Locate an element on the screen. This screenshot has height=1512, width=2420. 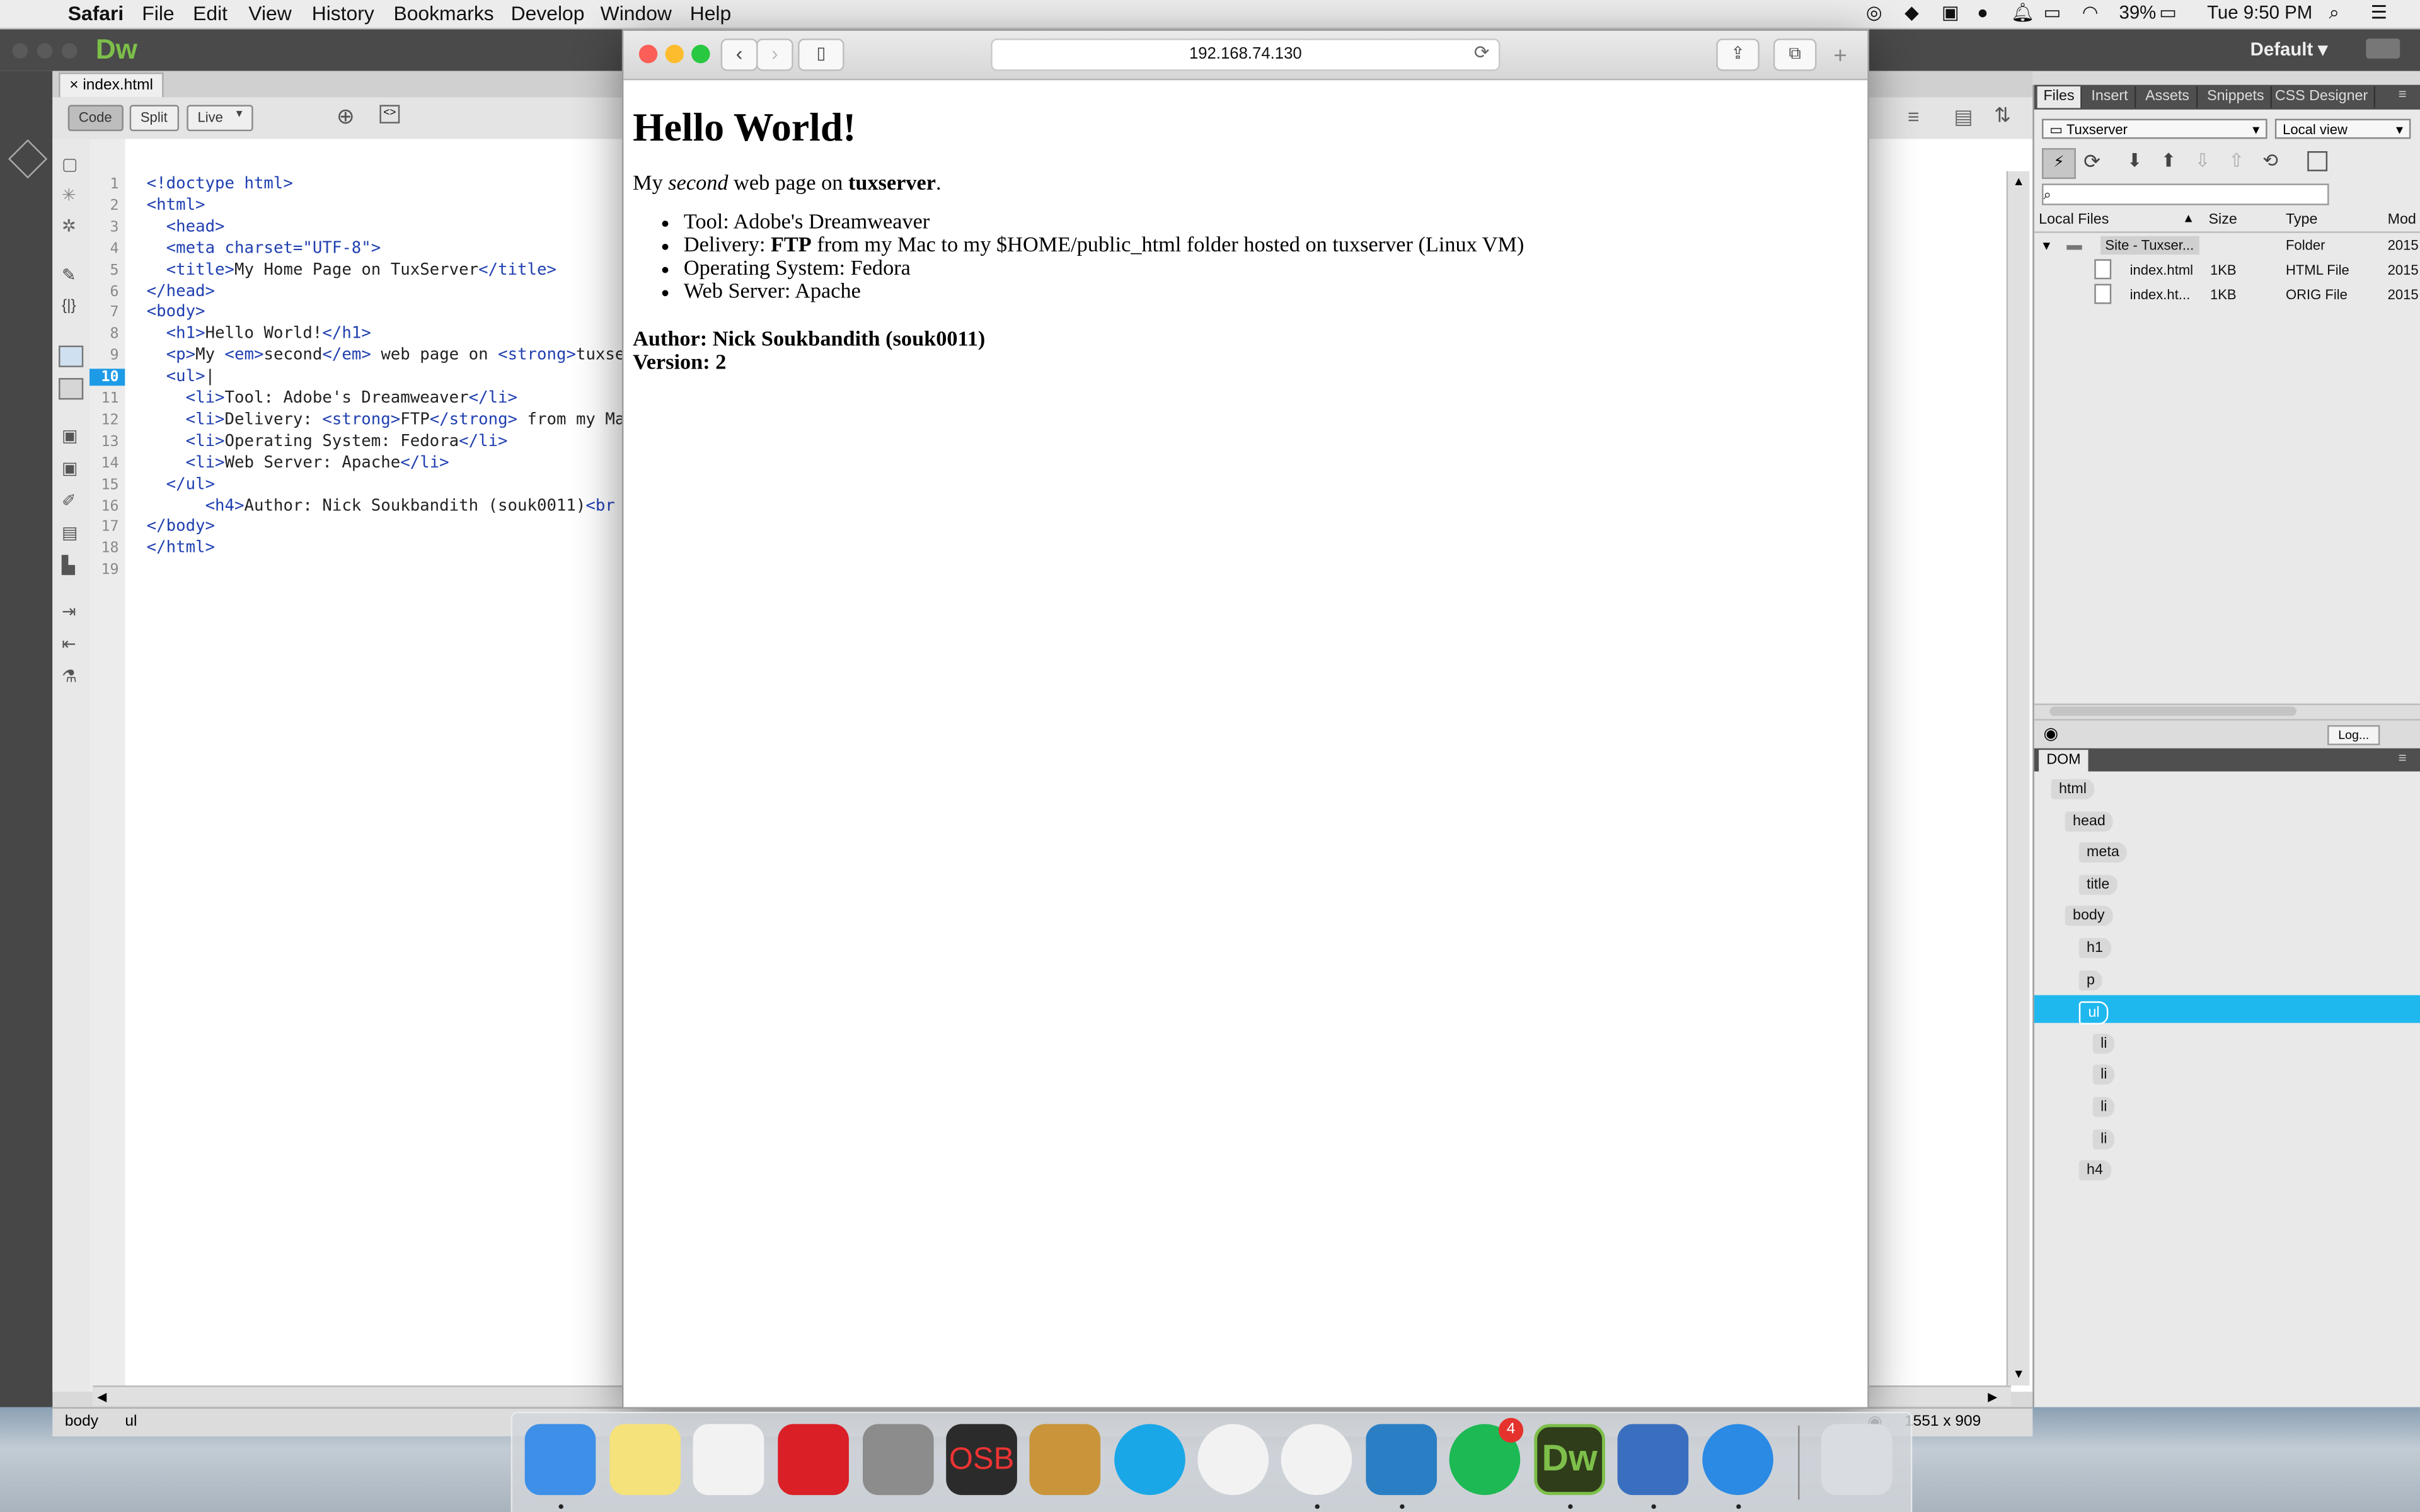
menu-view: View is located at coordinates (269, 13).